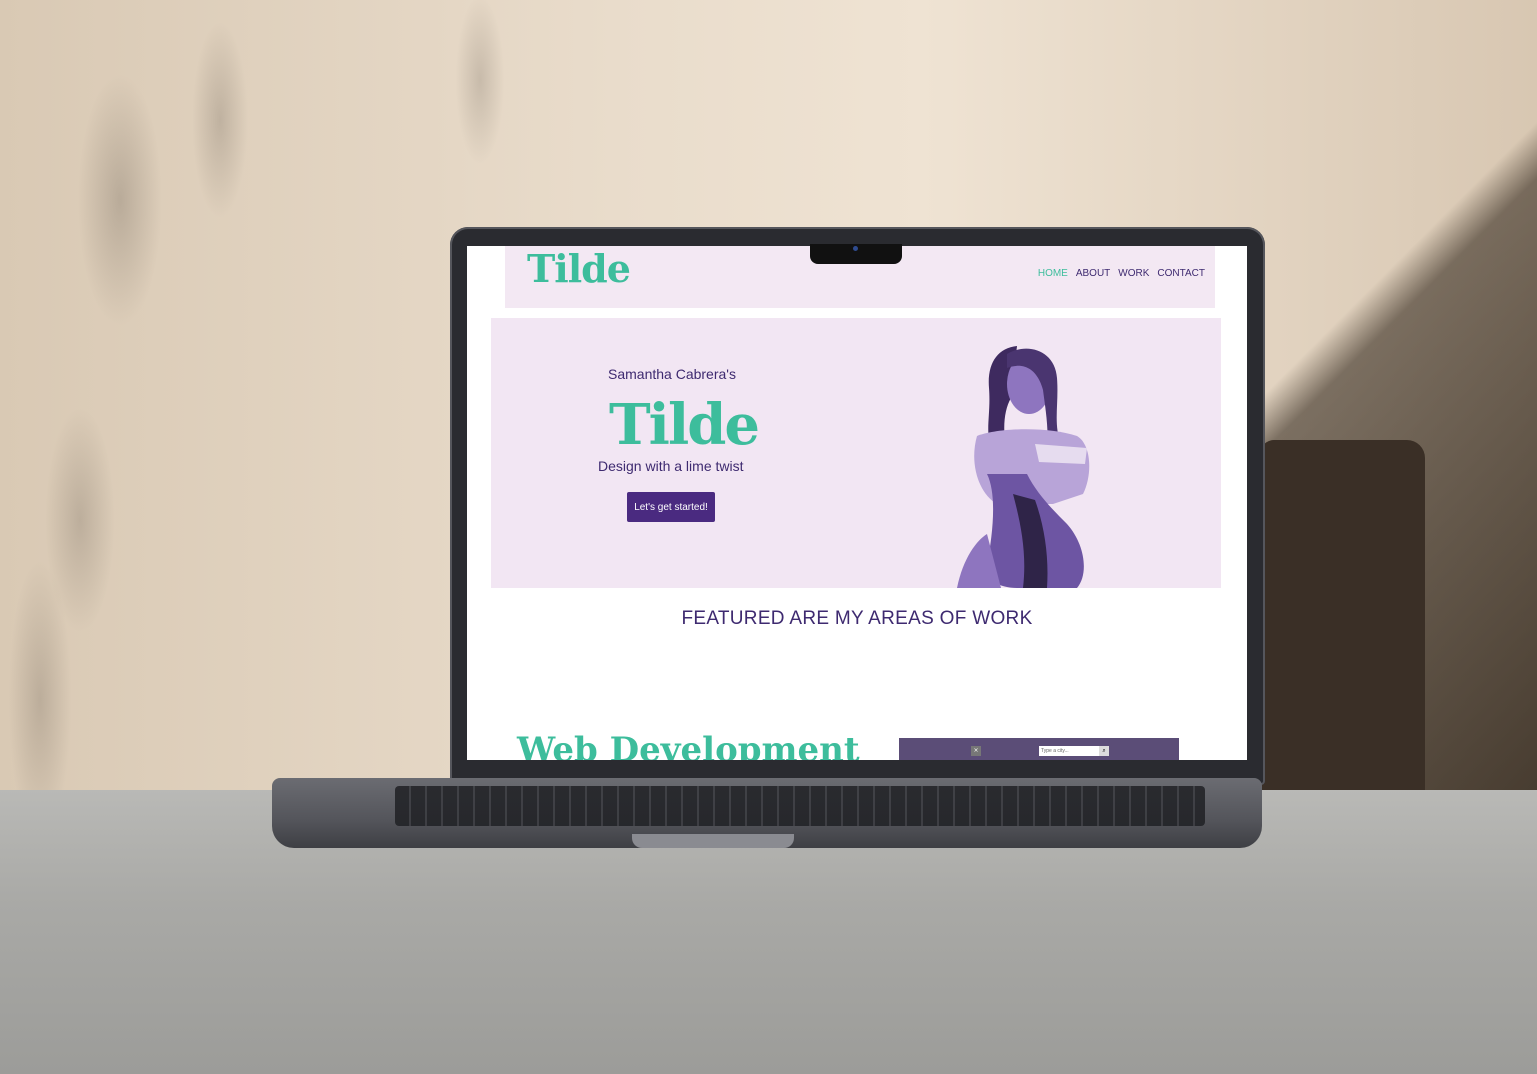  I want to click on hero-subtitle: Samantha Cabrera's, so click(672, 374).